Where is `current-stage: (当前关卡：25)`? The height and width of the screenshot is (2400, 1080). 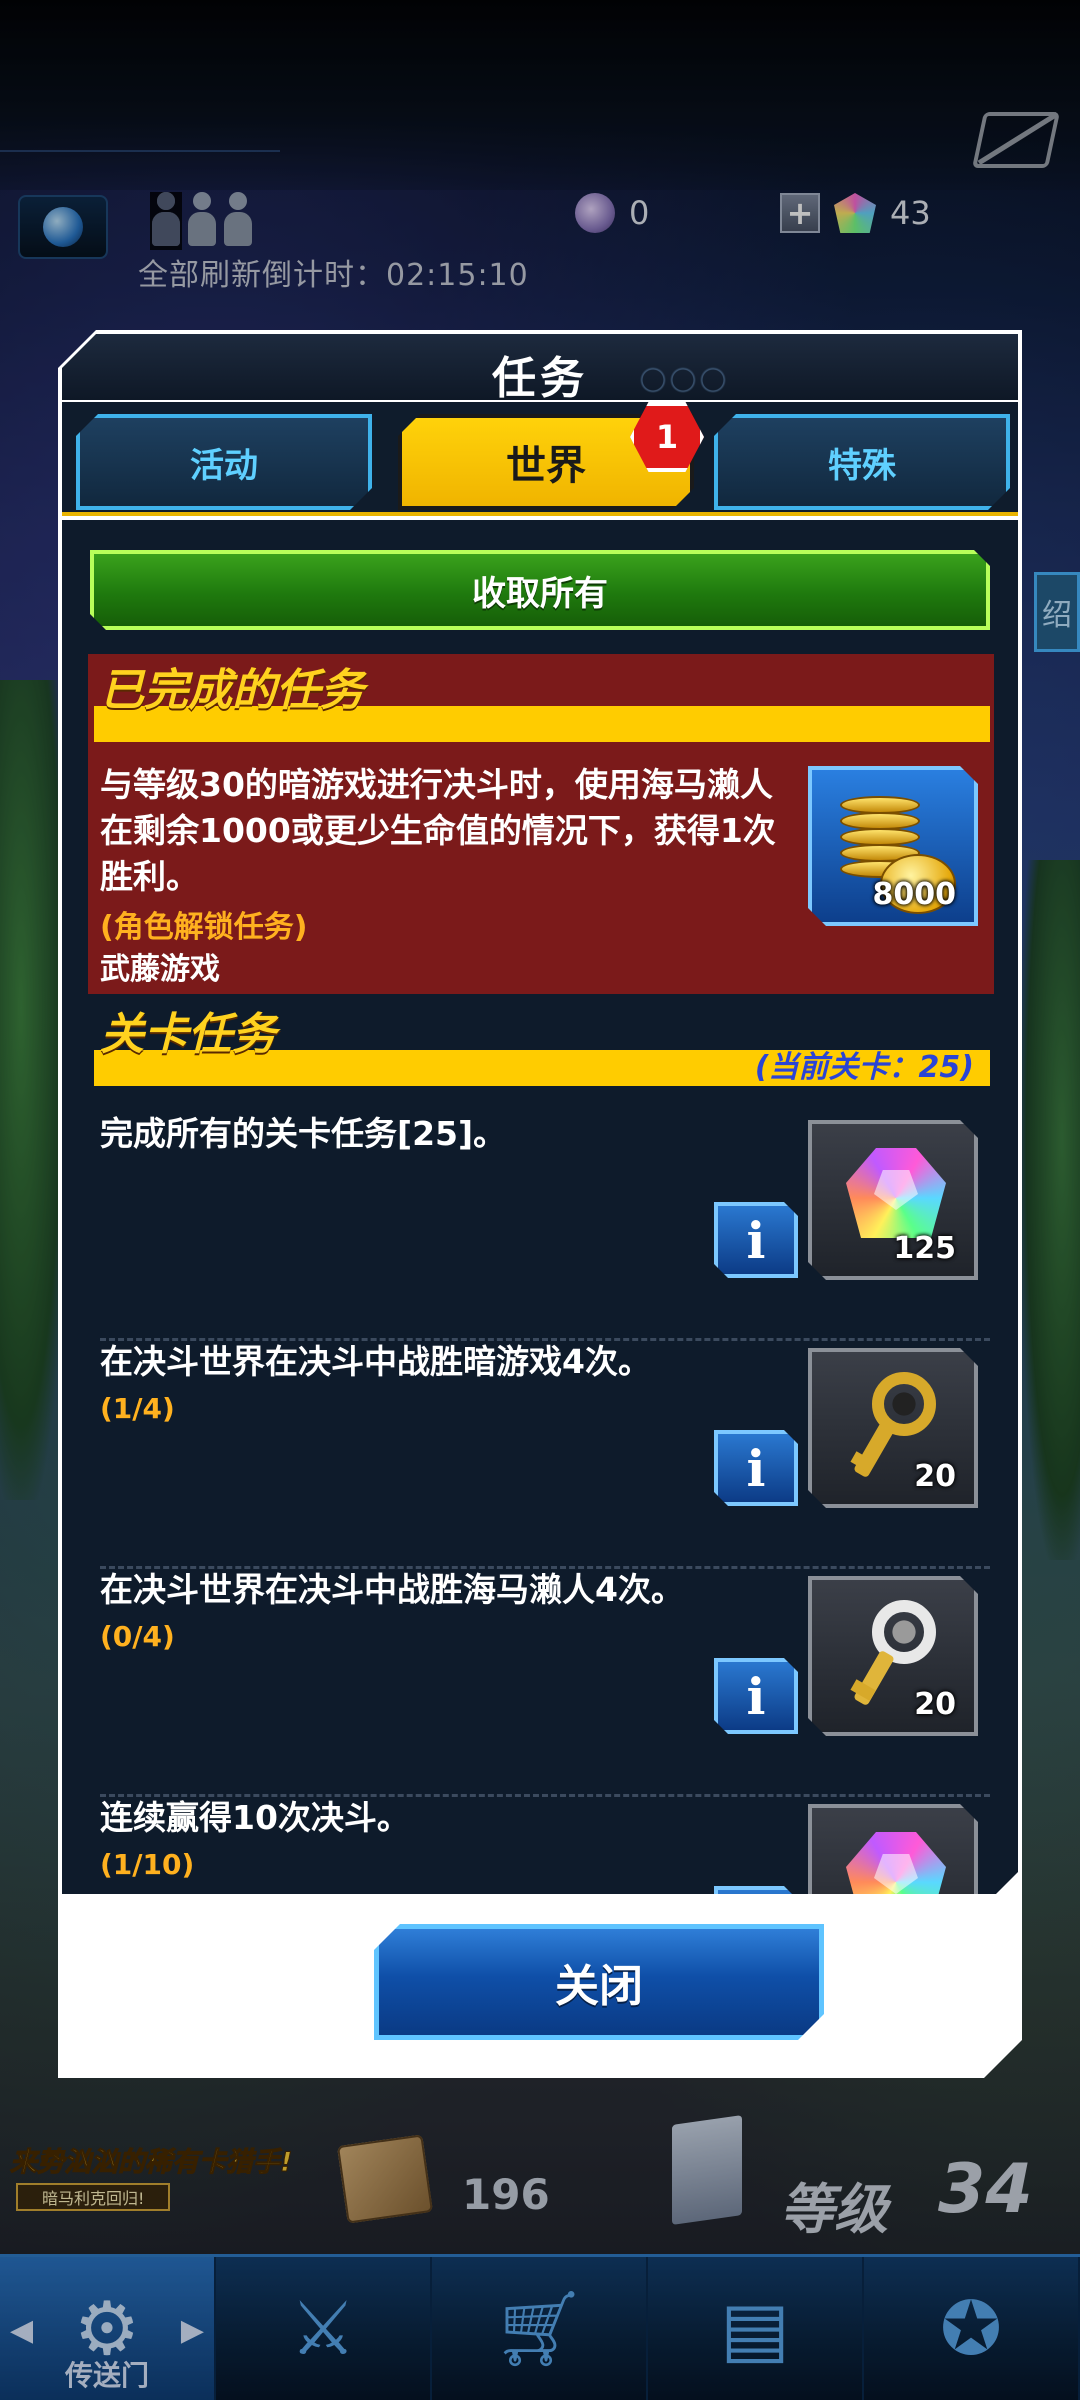
current-stage: (当前关卡：25) is located at coordinates (864, 1067).